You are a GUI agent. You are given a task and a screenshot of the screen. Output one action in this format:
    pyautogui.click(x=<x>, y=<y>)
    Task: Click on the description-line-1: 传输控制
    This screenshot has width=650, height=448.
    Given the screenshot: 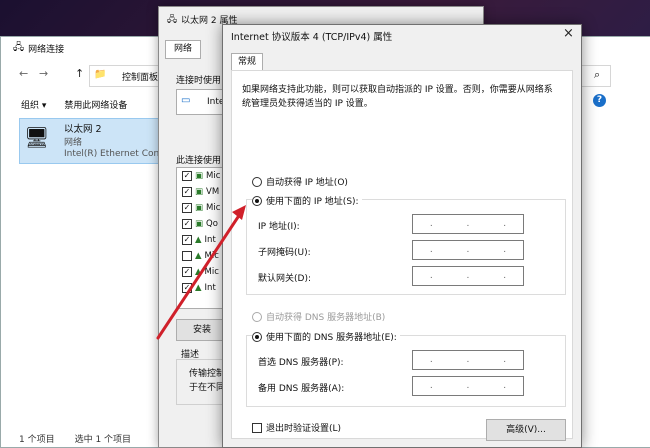 What is the action you would take?
    pyautogui.click(x=207, y=374)
    